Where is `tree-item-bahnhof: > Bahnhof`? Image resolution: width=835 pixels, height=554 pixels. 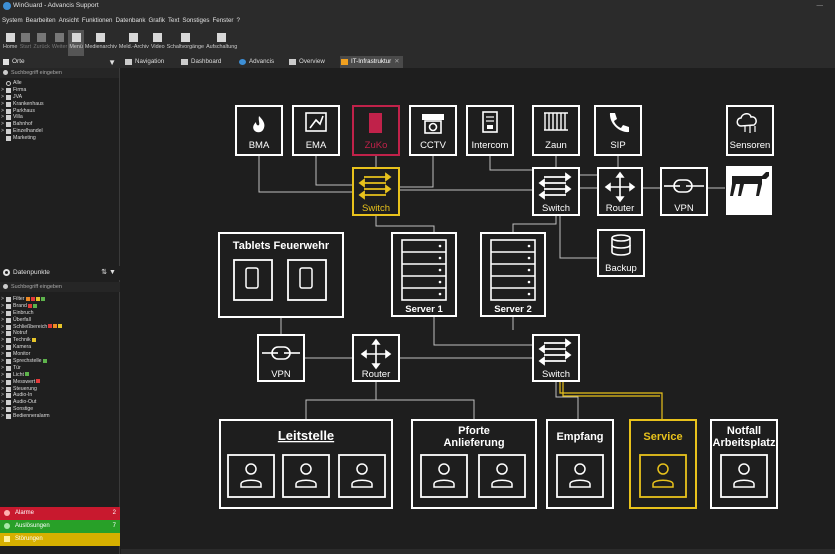
tree-item-bahnhof: > Bahnhof is located at coordinates (59, 124).